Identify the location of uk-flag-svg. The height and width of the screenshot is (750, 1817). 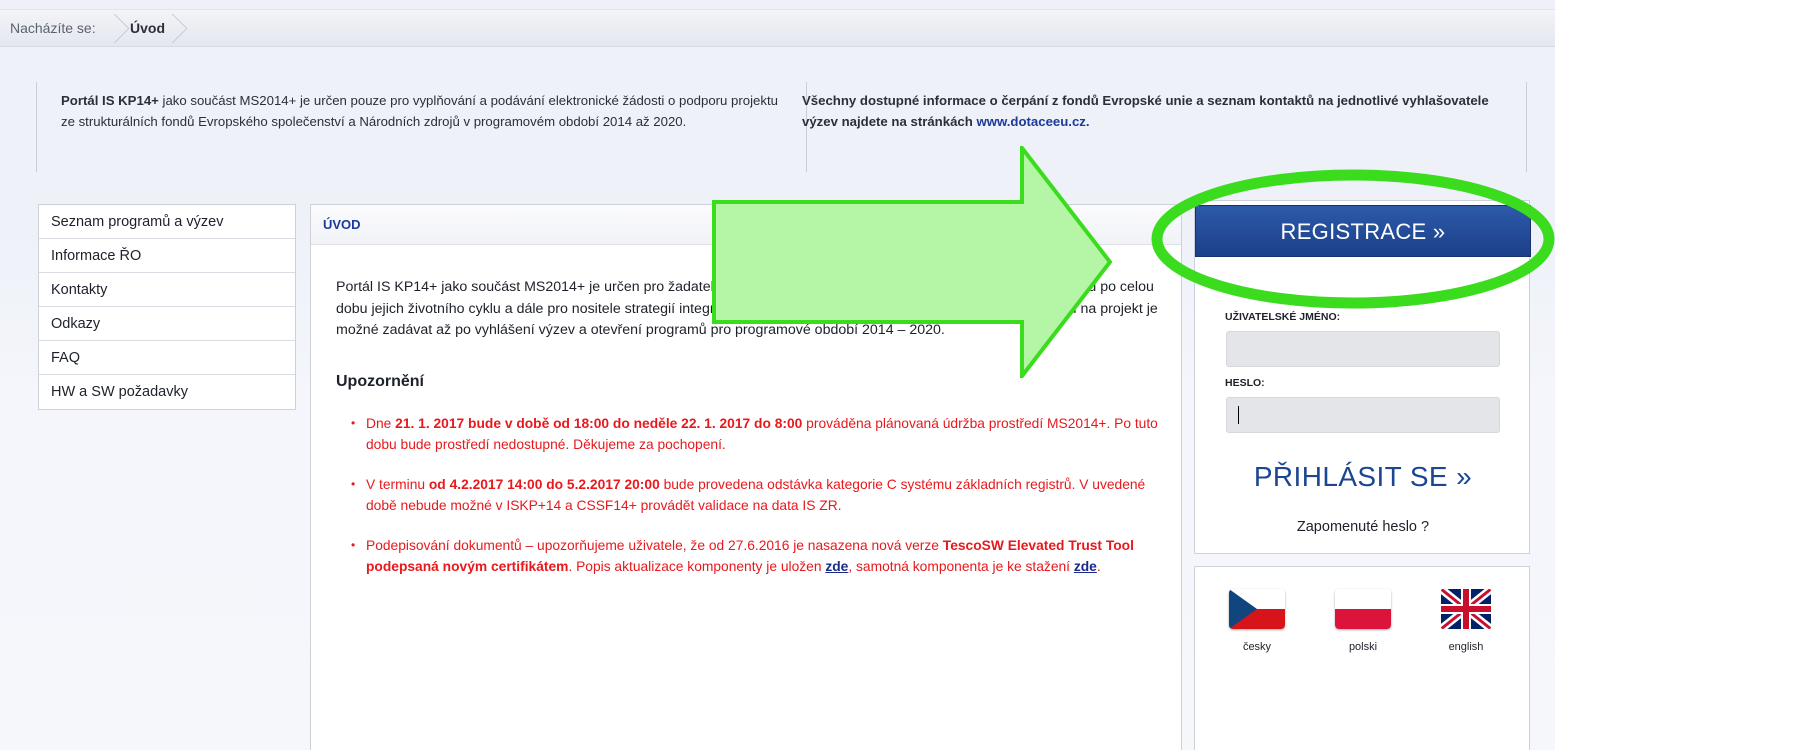
(1466, 609).